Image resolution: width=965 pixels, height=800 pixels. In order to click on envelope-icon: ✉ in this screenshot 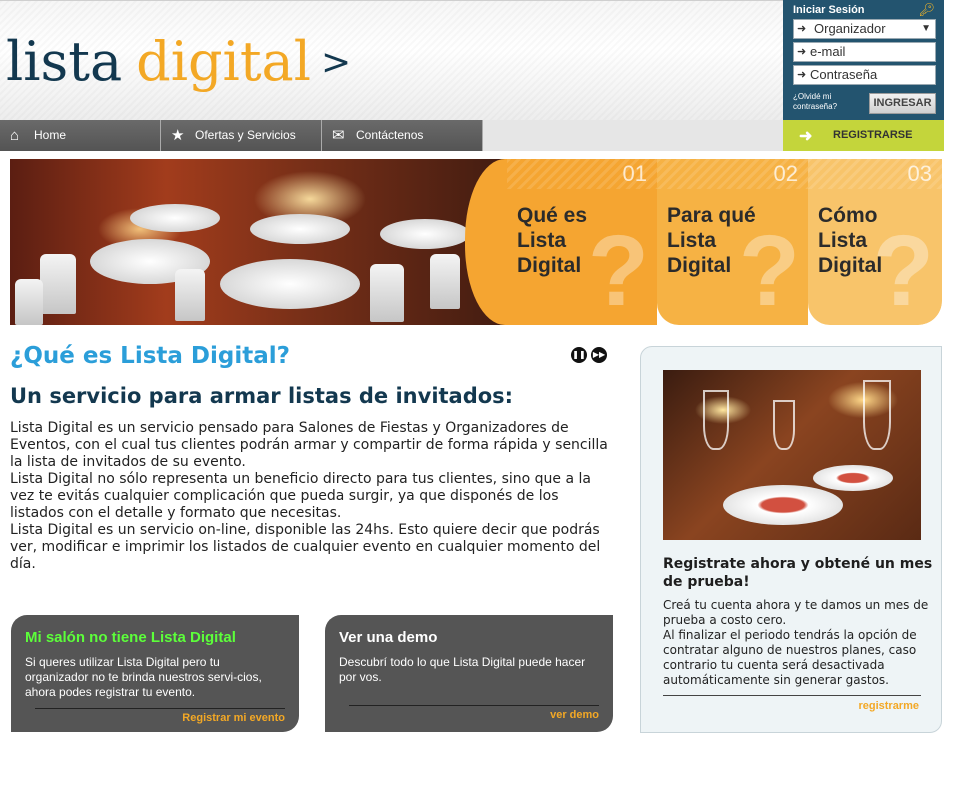, I will do `click(338, 135)`.